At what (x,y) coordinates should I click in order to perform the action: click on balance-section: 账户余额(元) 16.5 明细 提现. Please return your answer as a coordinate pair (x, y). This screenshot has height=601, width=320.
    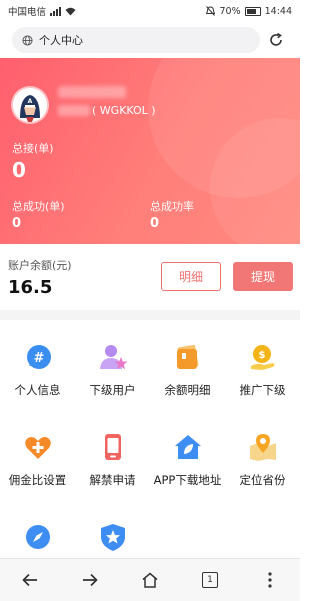
    Looking at the image, I should click on (150, 277).